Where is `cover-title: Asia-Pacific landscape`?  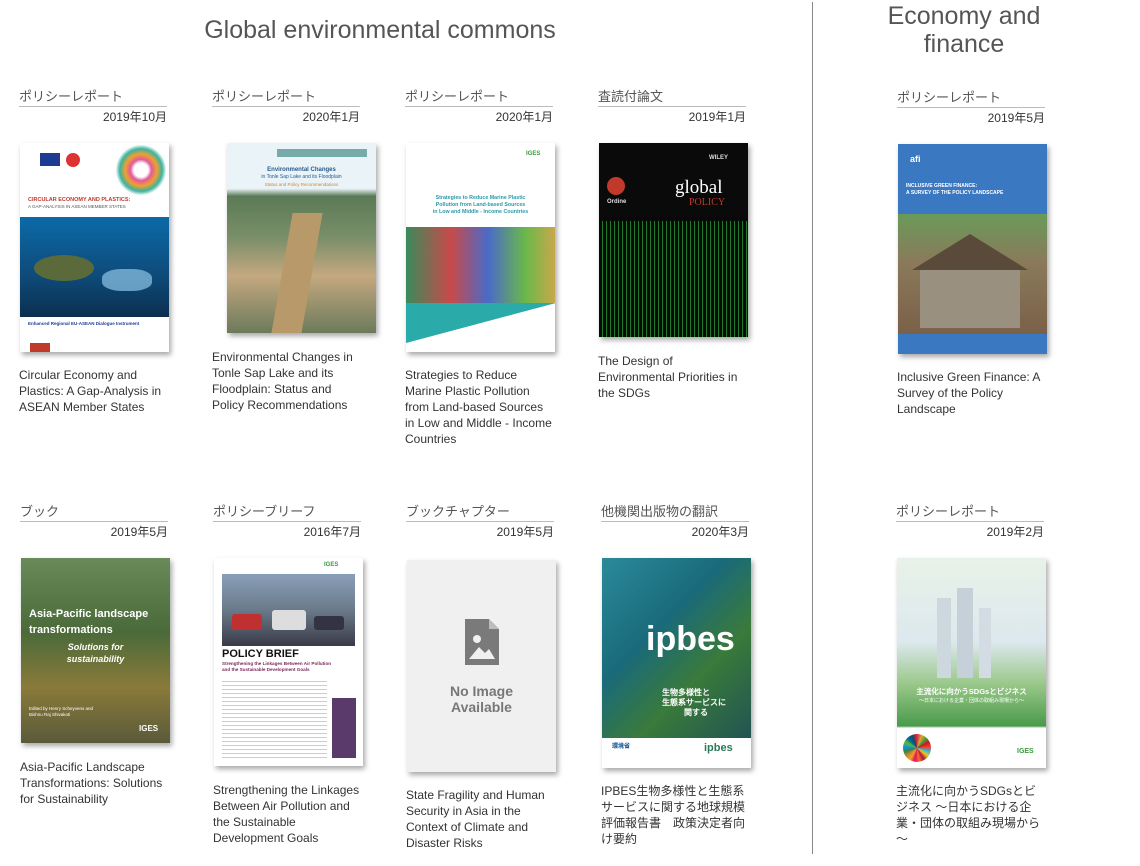 cover-title: Asia-Pacific landscape is located at coordinates (89, 614).